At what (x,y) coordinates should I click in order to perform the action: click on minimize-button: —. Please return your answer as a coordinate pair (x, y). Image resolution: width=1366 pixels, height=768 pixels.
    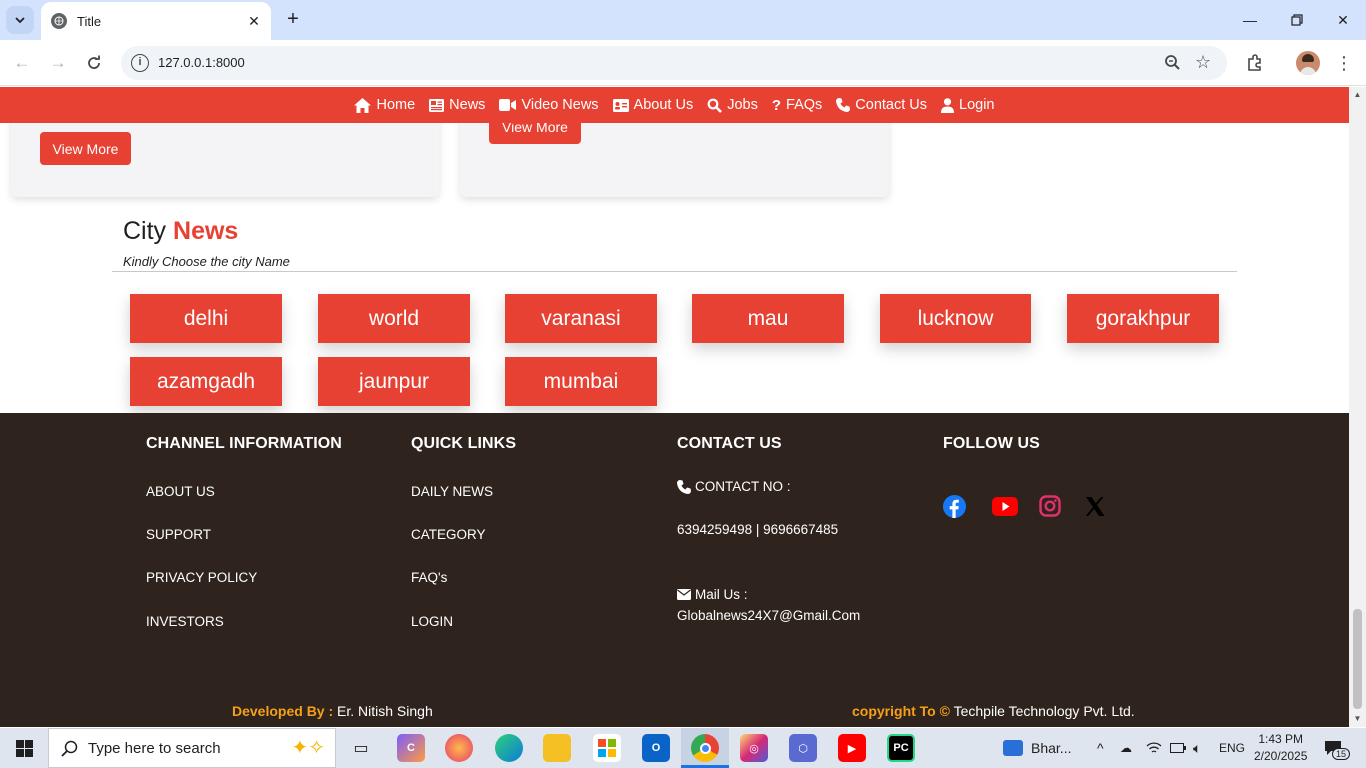
    Looking at the image, I should click on (1250, 20).